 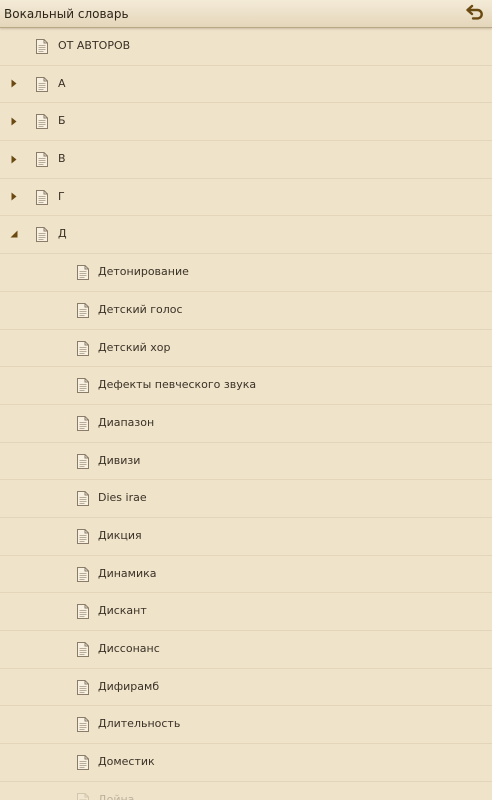 I want to click on tree-subitem: Длительность, so click(x=246, y=725).